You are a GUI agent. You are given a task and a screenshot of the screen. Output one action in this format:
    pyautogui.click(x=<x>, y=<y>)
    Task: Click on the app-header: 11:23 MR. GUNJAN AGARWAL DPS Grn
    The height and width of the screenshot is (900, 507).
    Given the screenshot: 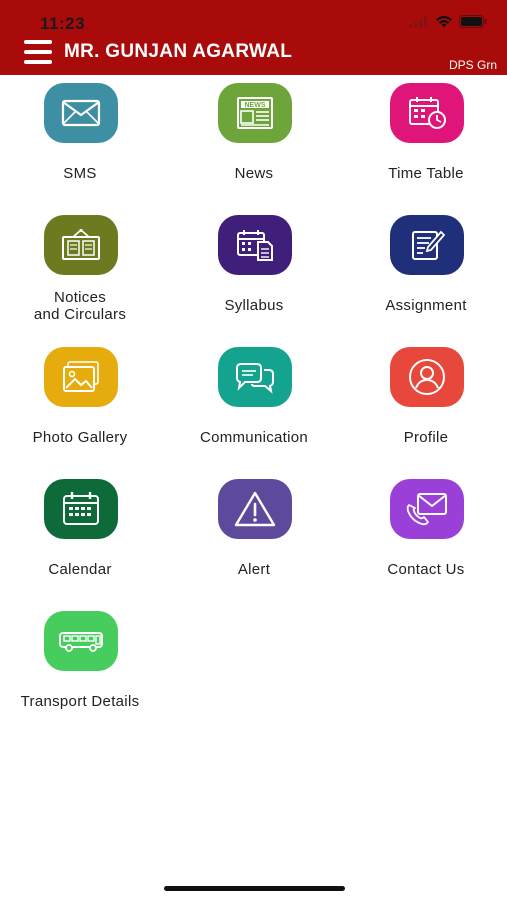 What is the action you would take?
    pyautogui.click(x=253, y=37)
    